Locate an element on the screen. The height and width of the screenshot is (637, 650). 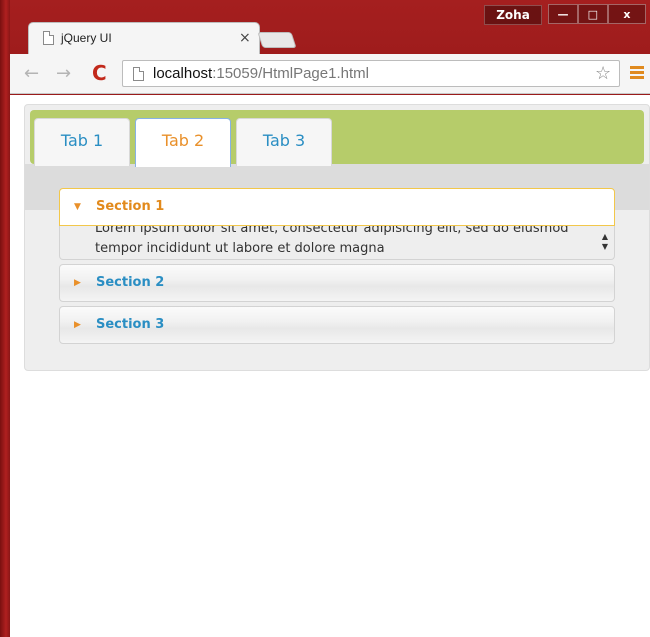
browser-tab-title: jQuery UI is located at coordinates (86, 38).